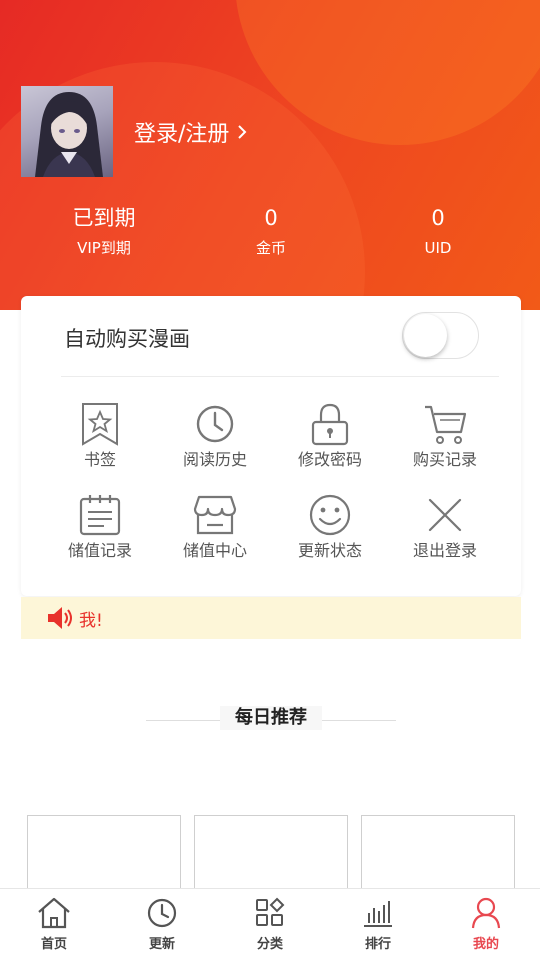 The image size is (540, 960). I want to click on menu-item-history: 阅读历史, so click(215, 436).